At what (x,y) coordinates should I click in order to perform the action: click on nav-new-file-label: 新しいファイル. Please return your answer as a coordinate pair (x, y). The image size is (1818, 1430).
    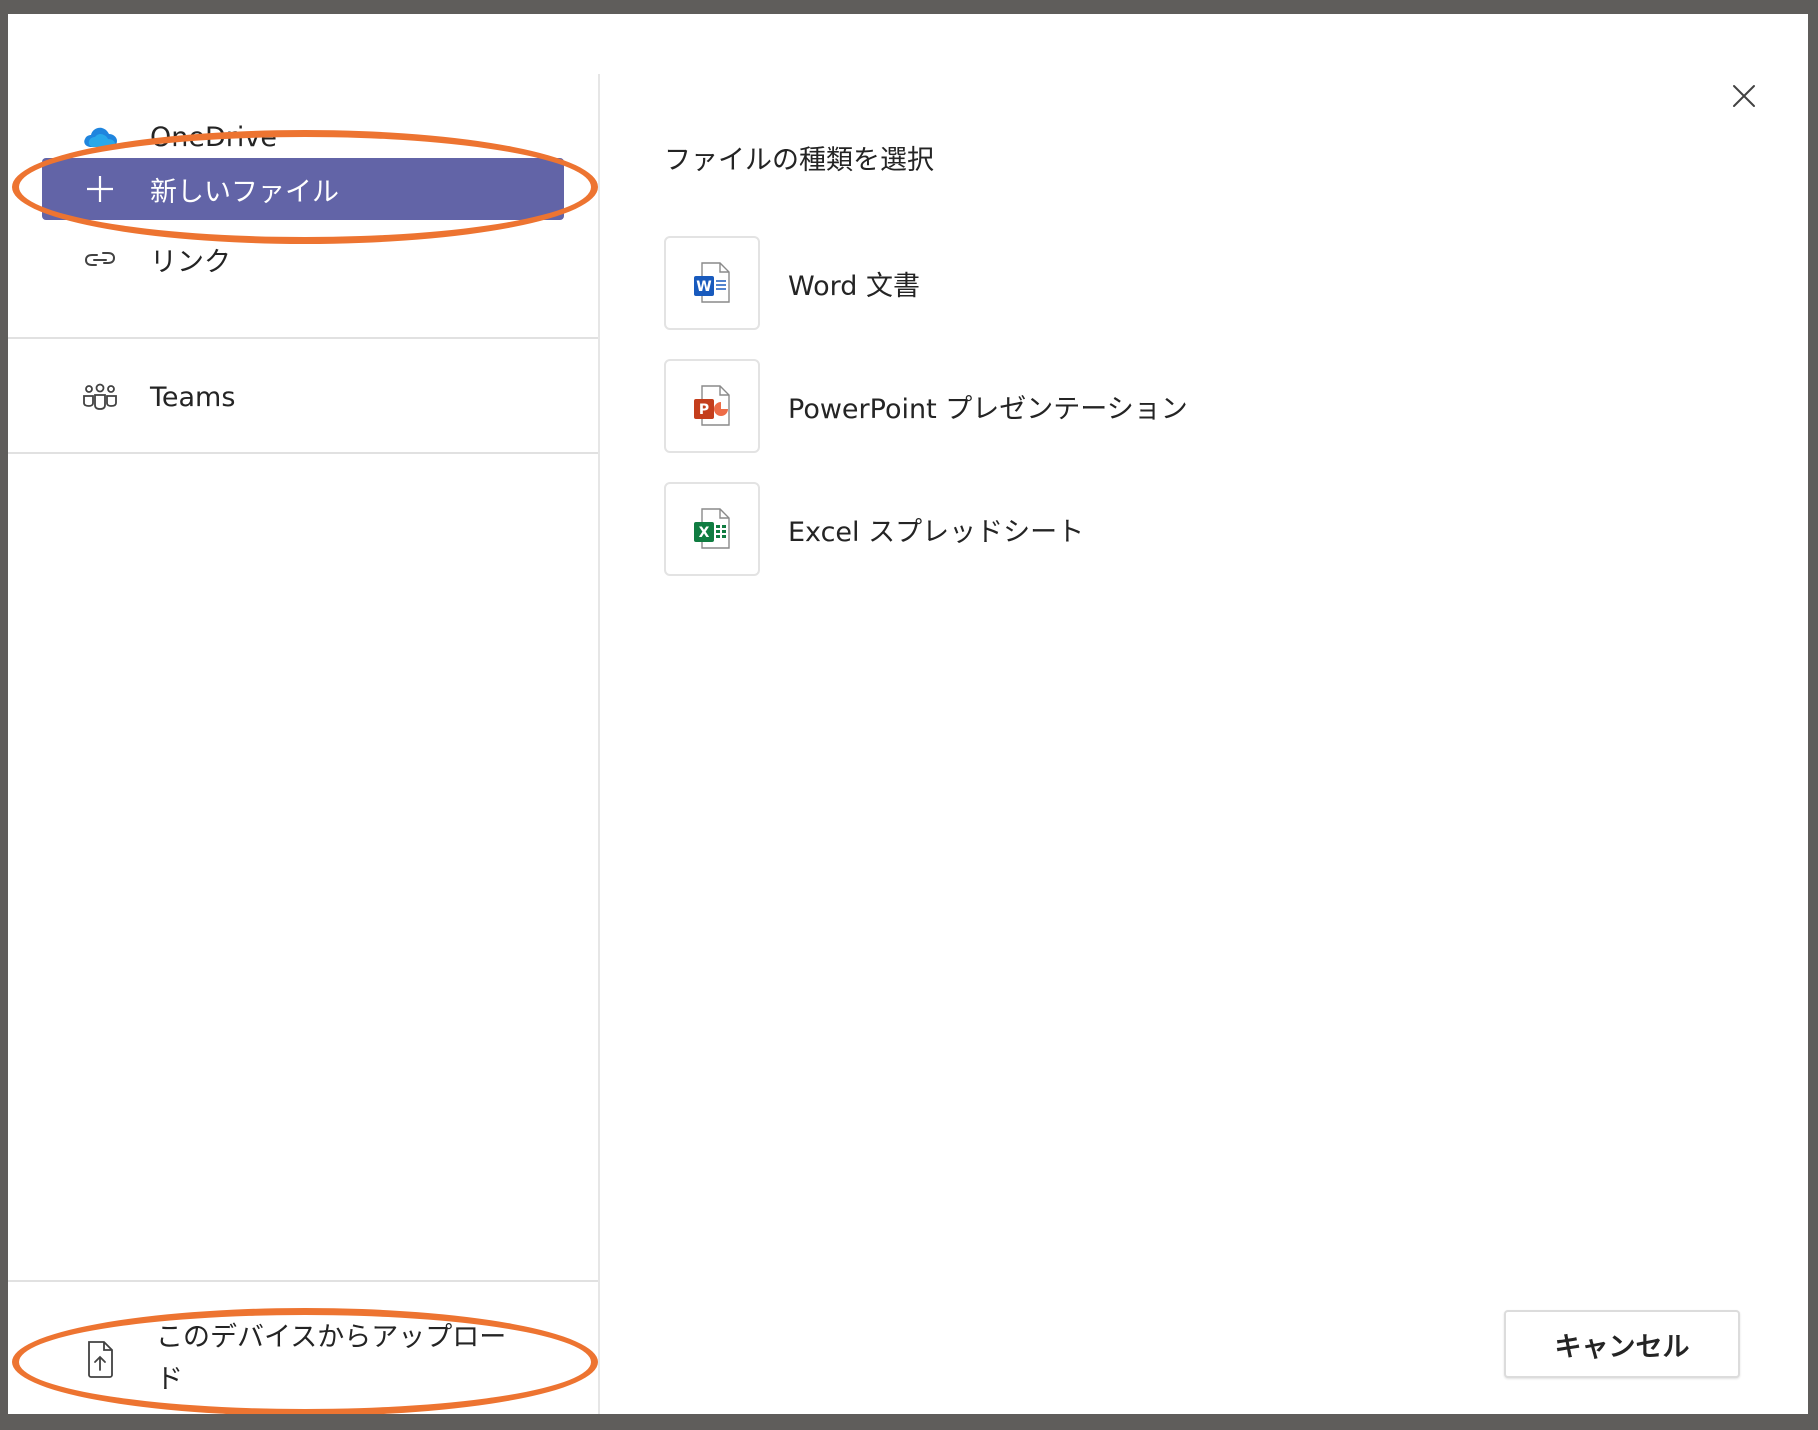
    Looking at the image, I should click on (244, 192).